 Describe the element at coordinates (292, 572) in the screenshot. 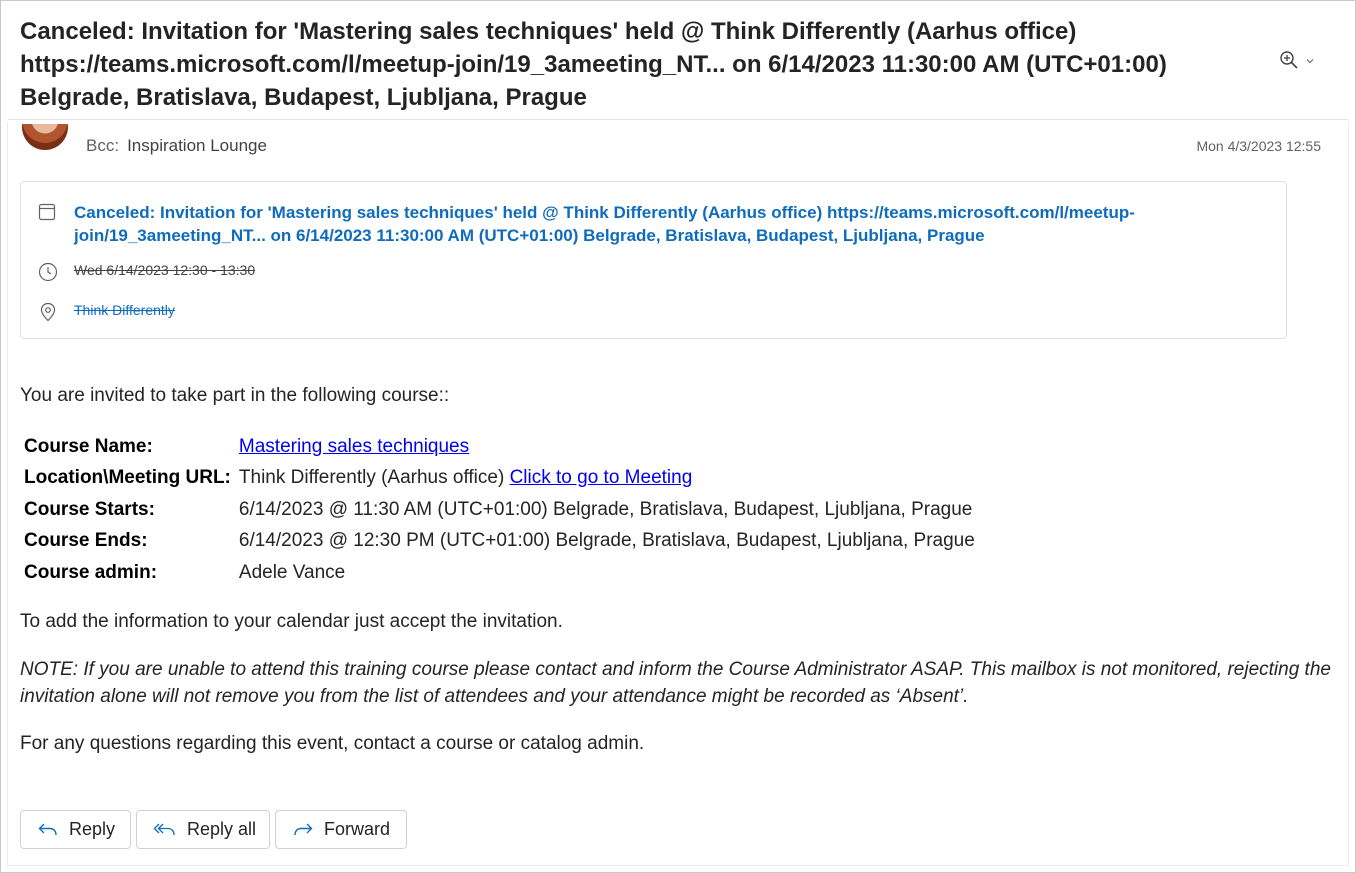

I see `course-admin-value: Adele Vance` at that location.